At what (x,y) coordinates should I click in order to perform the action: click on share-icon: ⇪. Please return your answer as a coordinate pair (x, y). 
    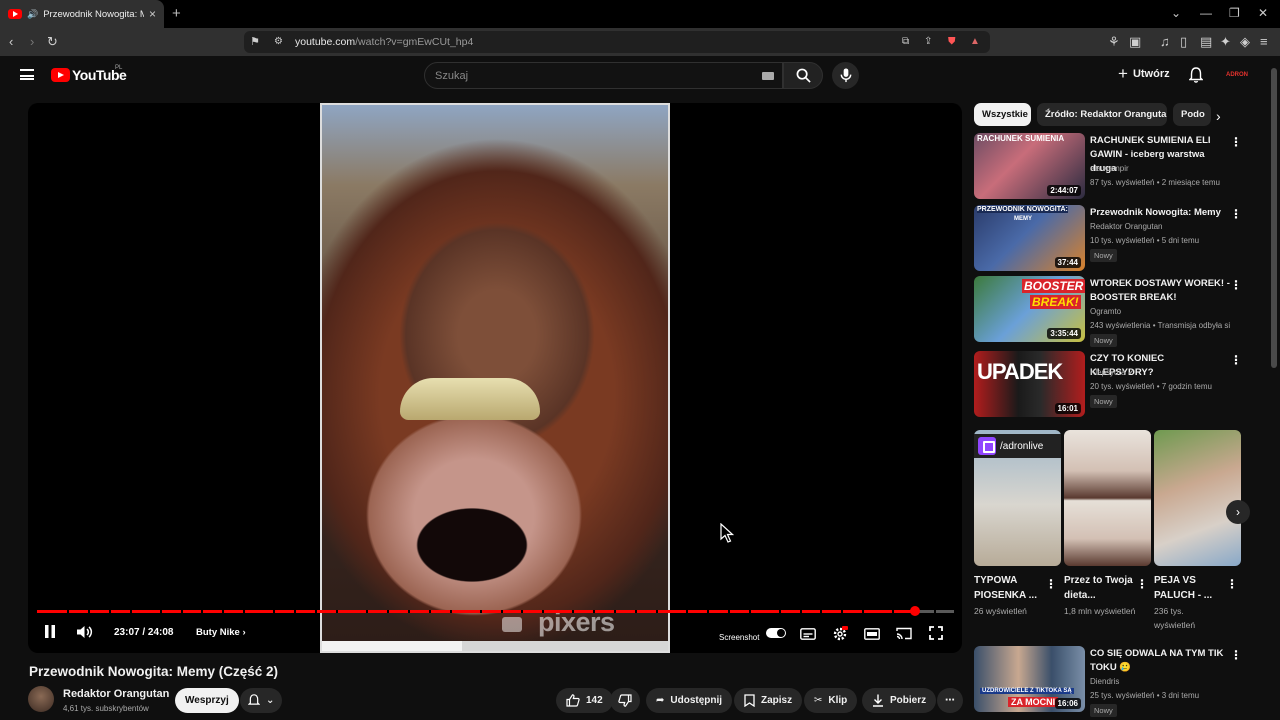
    Looking at the image, I should click on (928, 42).